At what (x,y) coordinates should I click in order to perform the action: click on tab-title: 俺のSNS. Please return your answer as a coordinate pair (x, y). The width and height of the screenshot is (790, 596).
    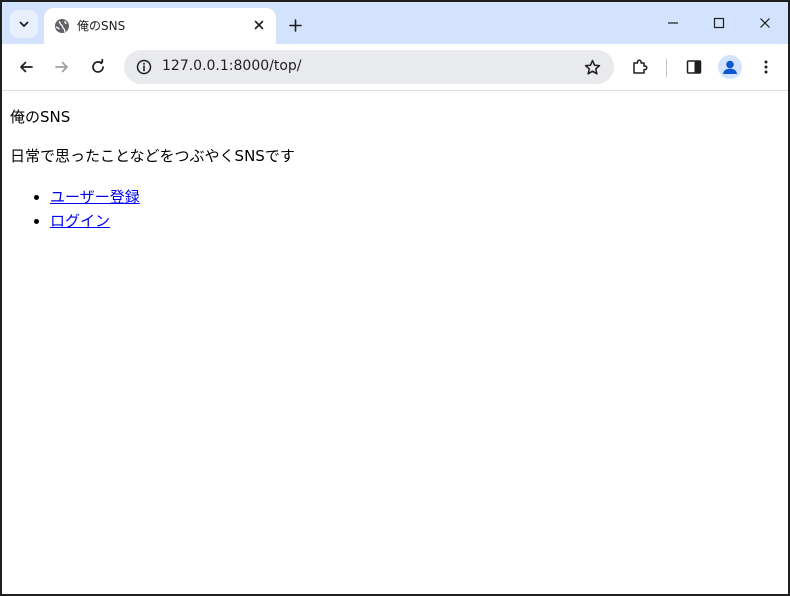
    Looking at the image, I should click on (101, 26).